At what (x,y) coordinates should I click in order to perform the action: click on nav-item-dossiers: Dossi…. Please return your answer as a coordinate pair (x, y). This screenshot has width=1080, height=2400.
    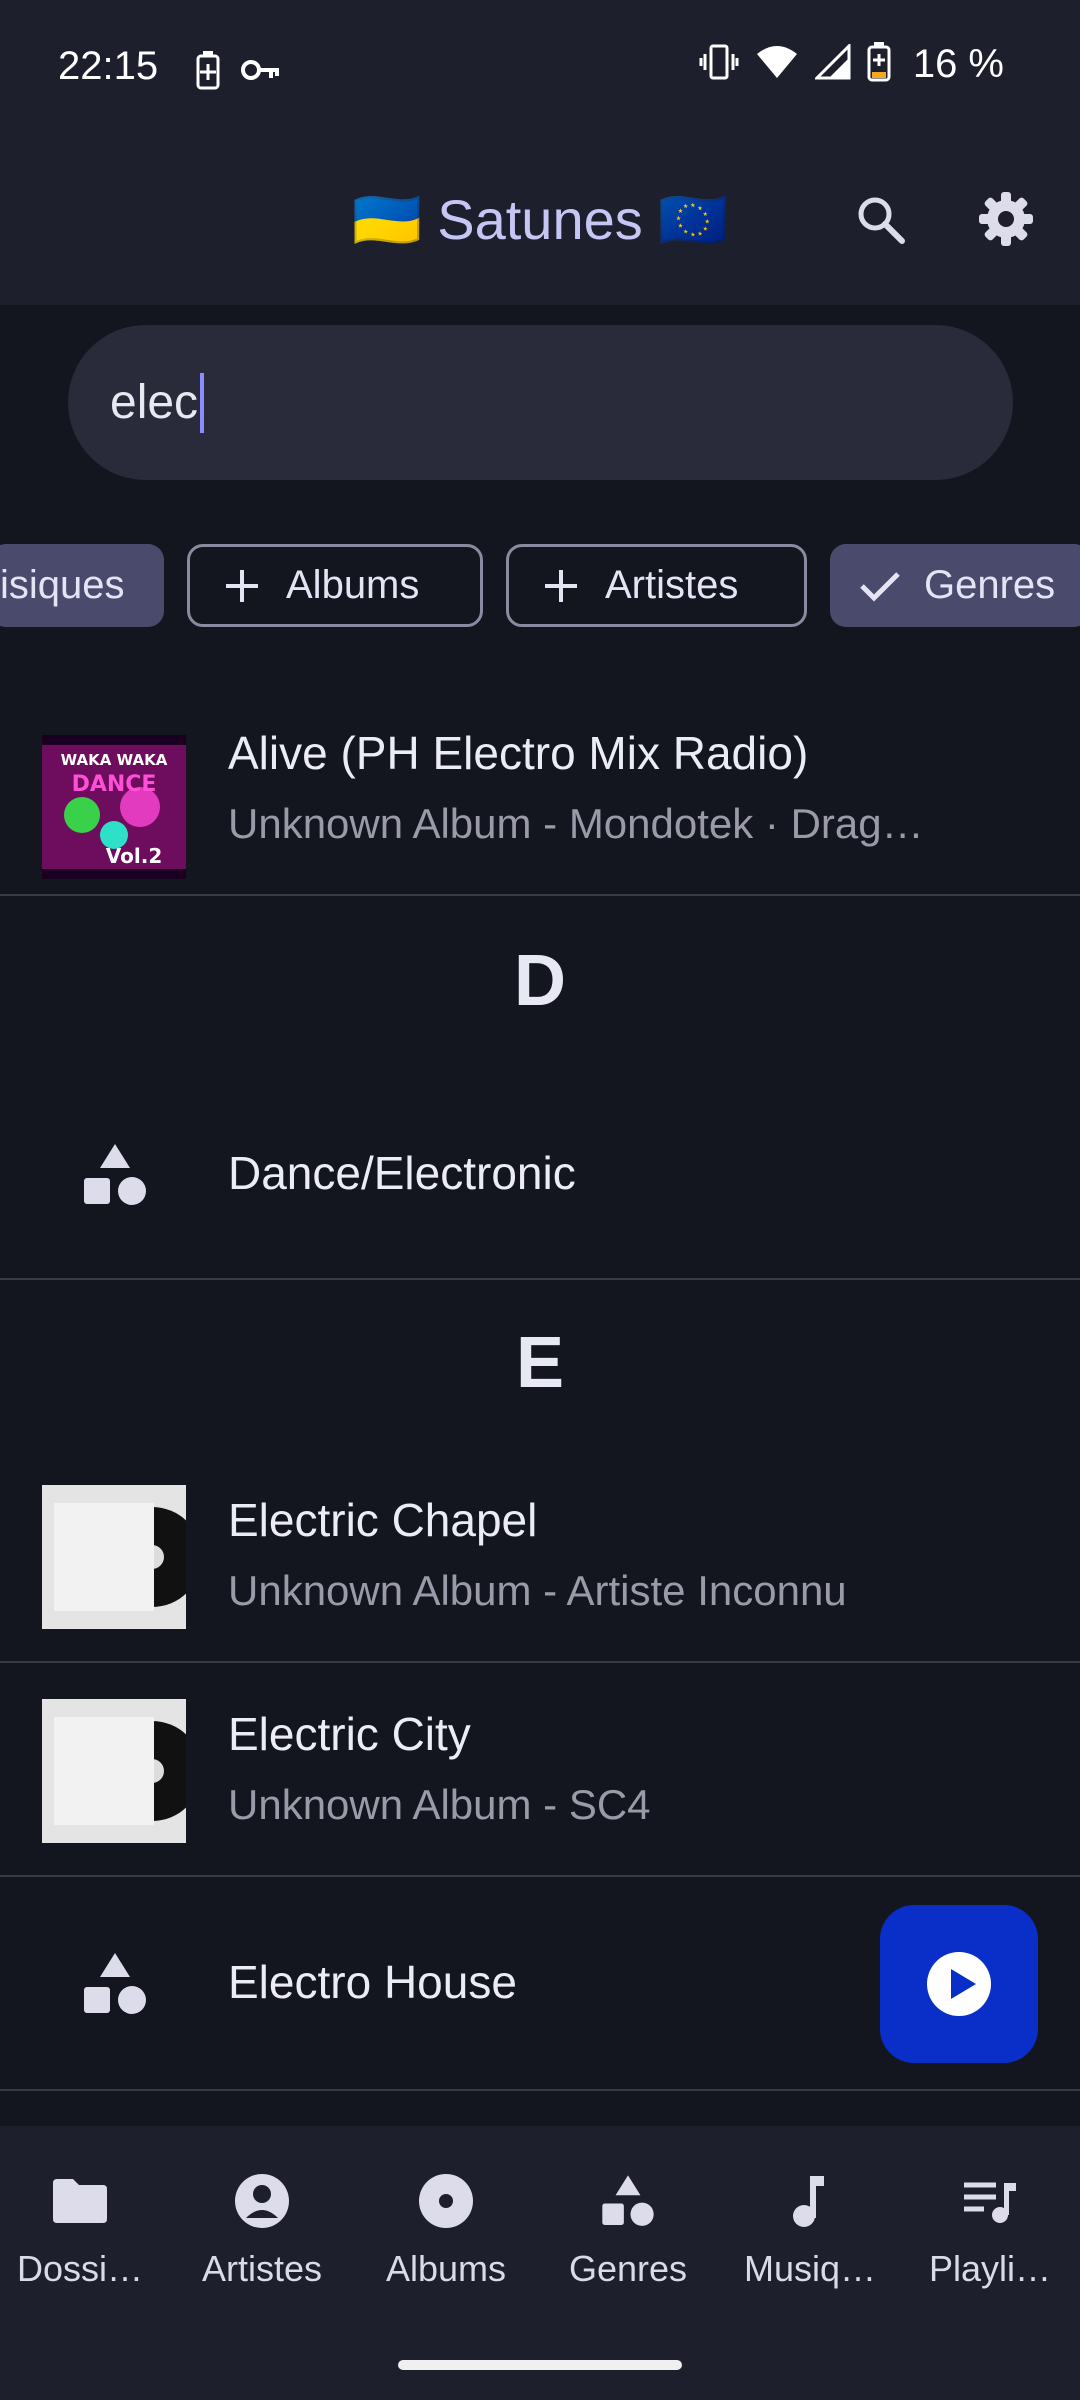
    Looking at the image, I should click on (85, 2228).